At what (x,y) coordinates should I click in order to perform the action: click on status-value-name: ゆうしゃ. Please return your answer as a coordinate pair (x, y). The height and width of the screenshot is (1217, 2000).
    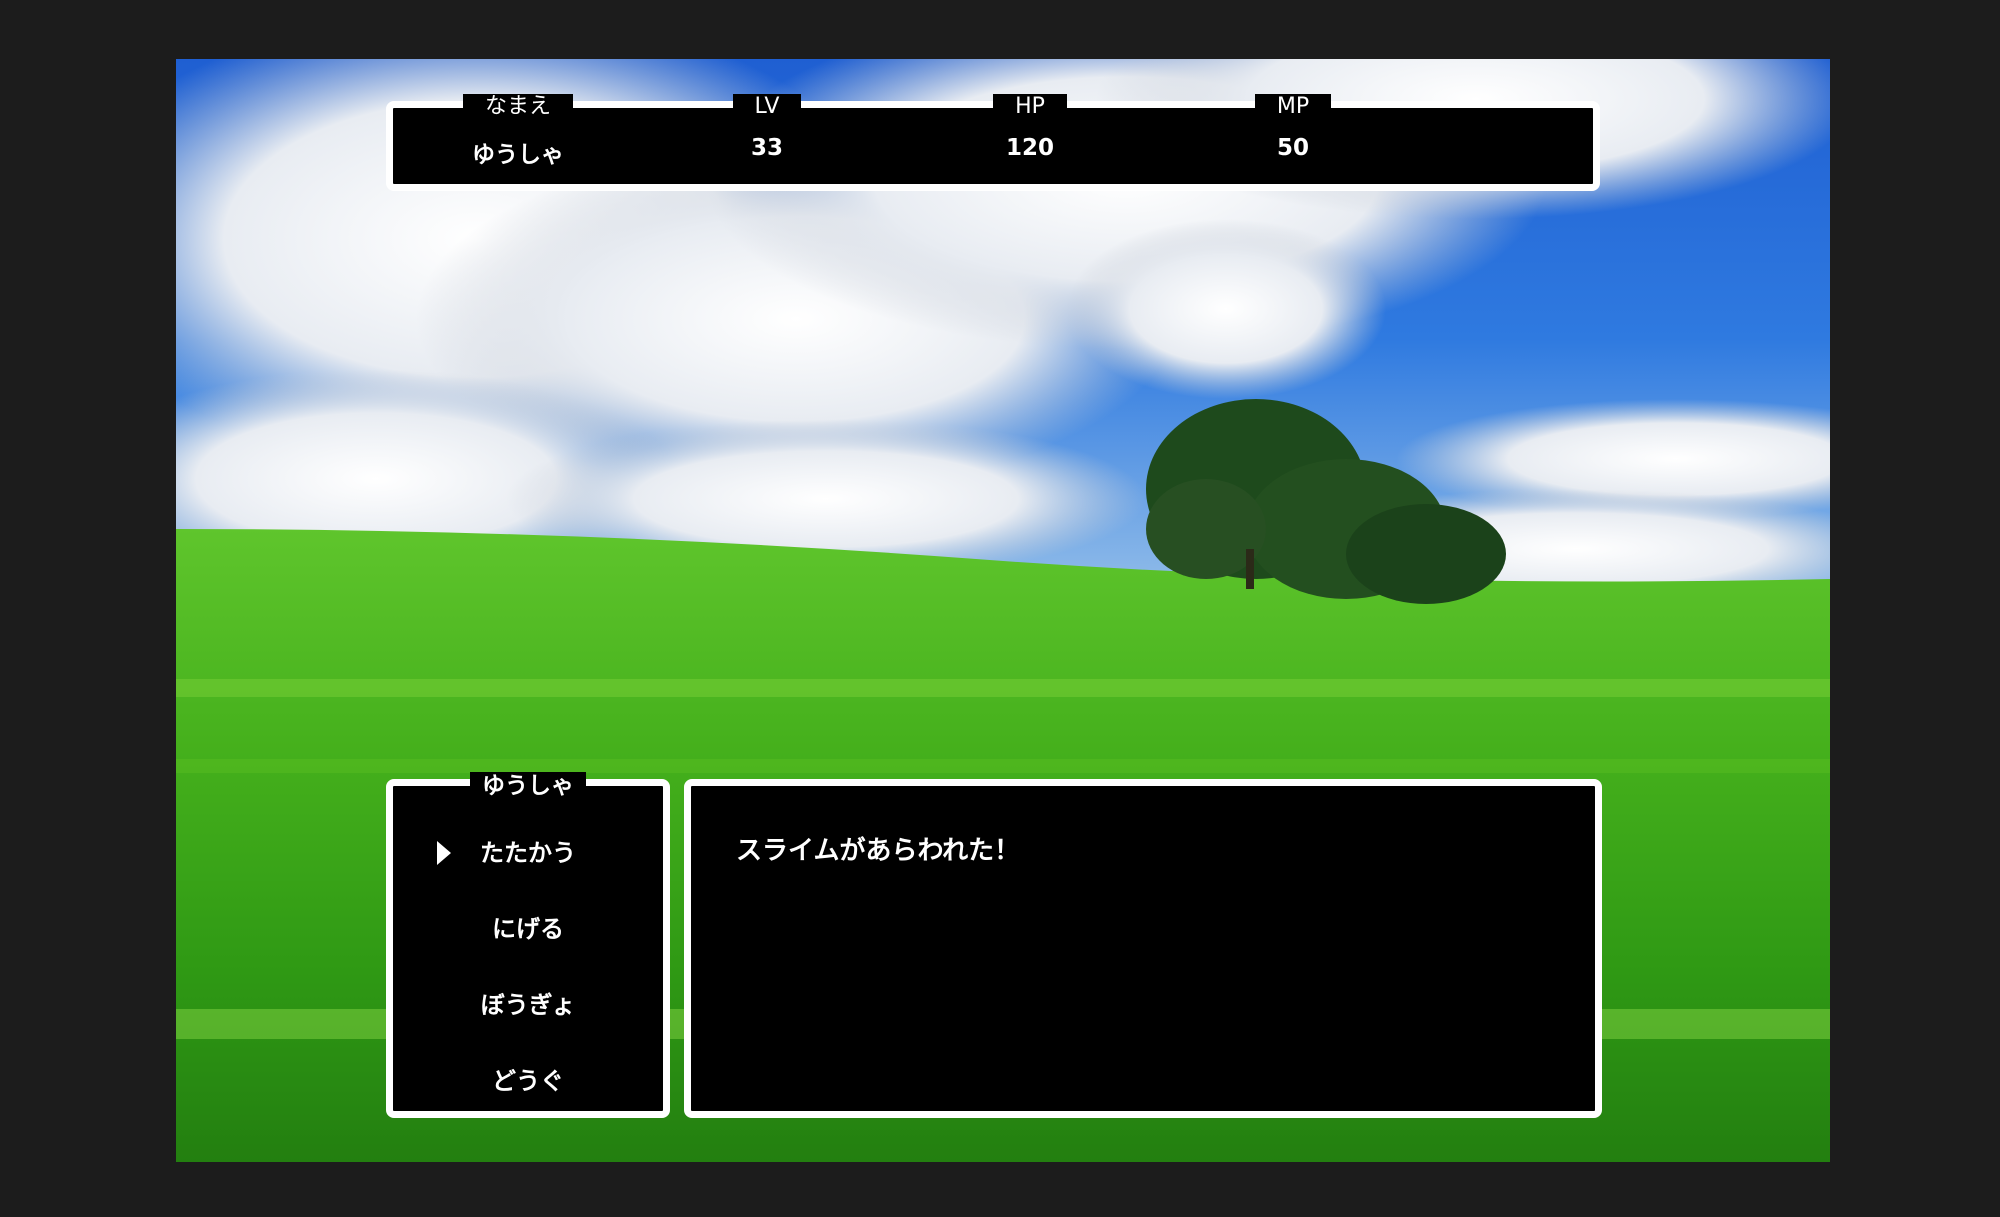
    Looking at the image, I should click on (518, 155).